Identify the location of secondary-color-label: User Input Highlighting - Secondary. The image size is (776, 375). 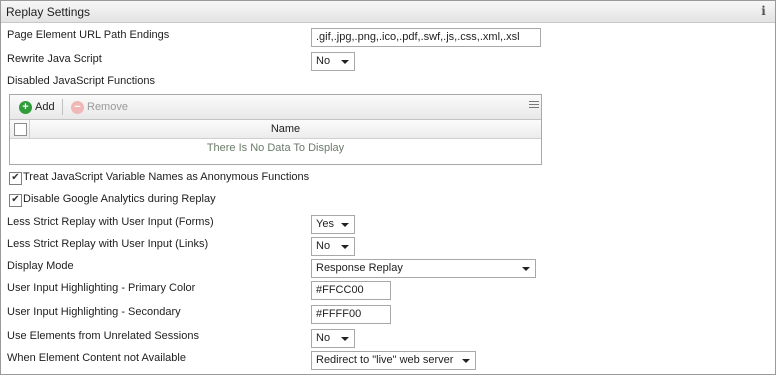
(94, 312).